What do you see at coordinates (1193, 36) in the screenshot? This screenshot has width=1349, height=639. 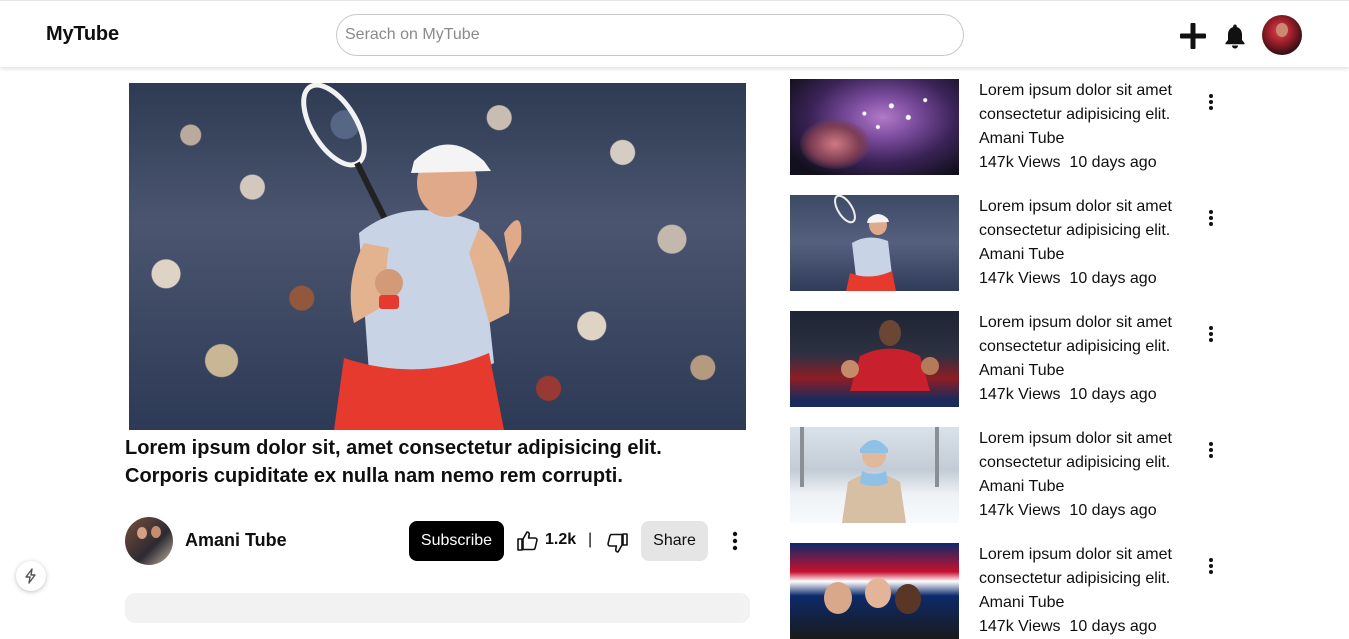 I see `plus-icon` at bounding box center [1193, 36].